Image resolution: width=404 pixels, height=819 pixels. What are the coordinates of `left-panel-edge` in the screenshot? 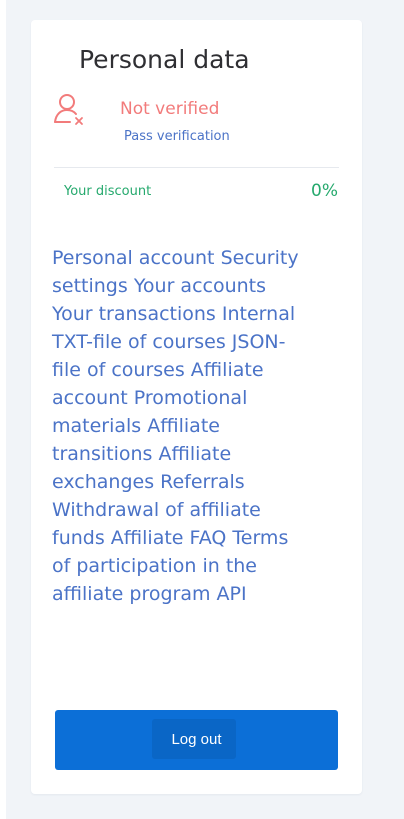 It's located at (3, 409).